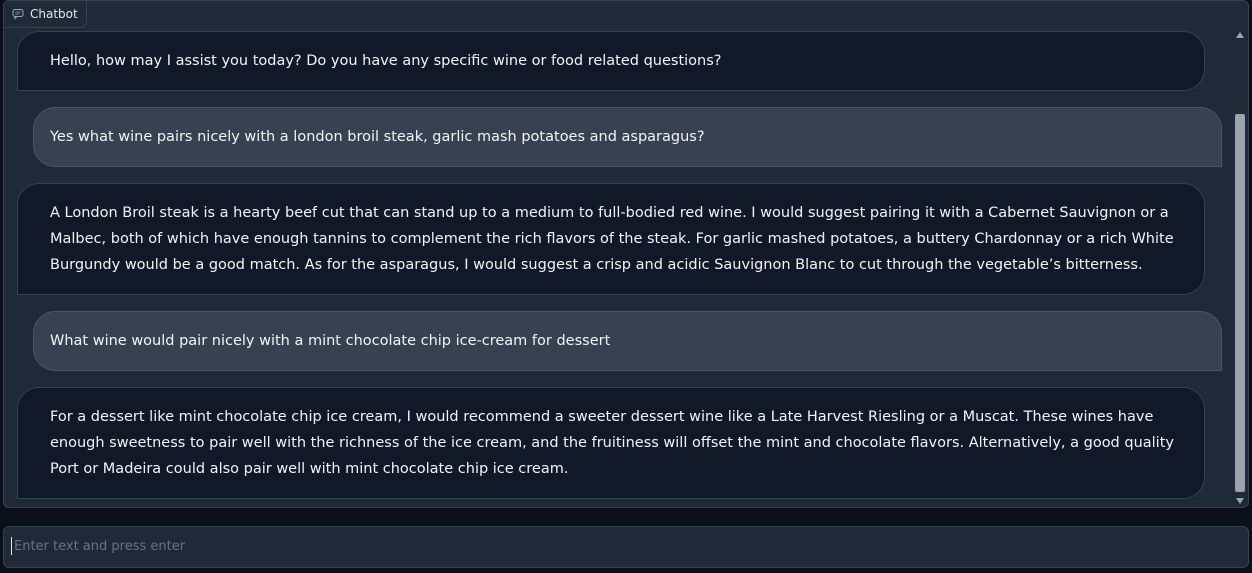  What do you see at coordinates (1240, 501) in the screenshot?
I see `scroll-down-icon` at bounding box center [1240, 501].